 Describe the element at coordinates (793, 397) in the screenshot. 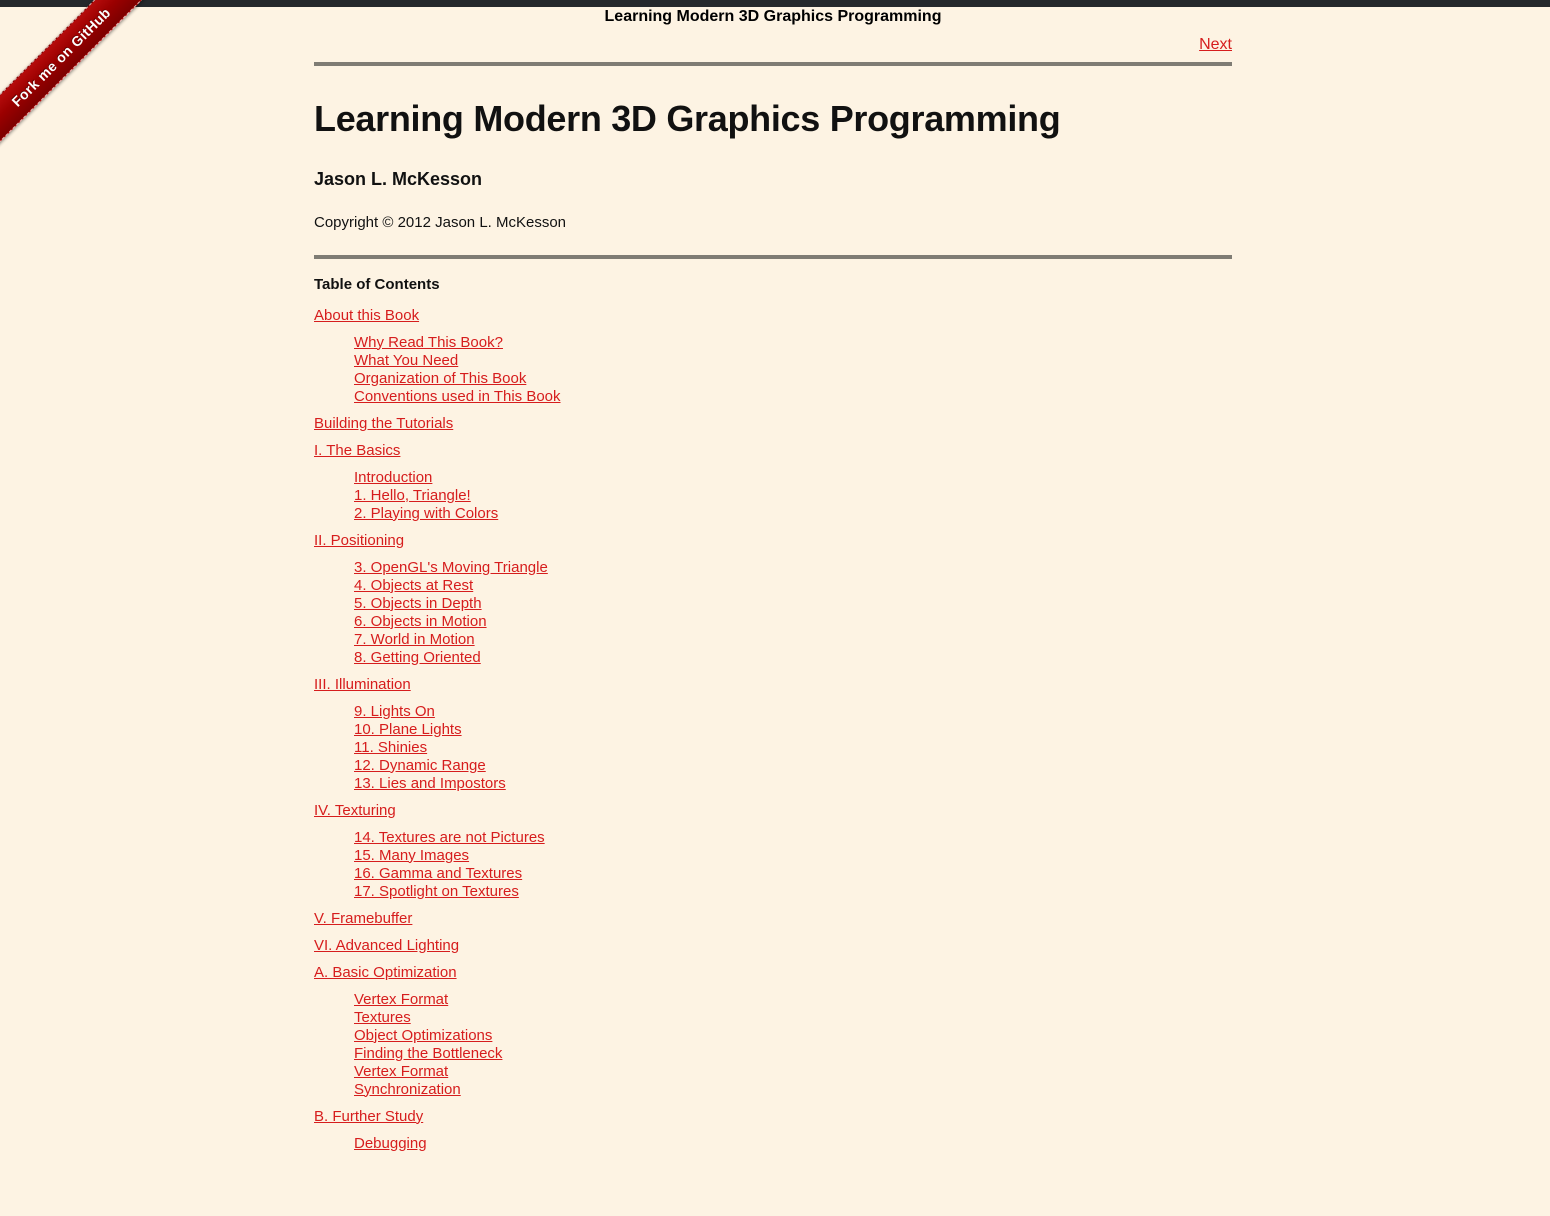

I see `toc-sub-entry: Conventions used in This Book` at that location.